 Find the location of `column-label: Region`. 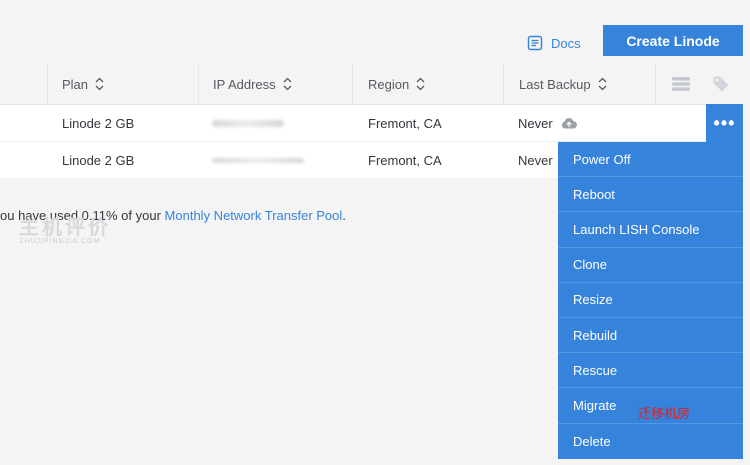

column-label: Region is located at coordinates (389, 84).